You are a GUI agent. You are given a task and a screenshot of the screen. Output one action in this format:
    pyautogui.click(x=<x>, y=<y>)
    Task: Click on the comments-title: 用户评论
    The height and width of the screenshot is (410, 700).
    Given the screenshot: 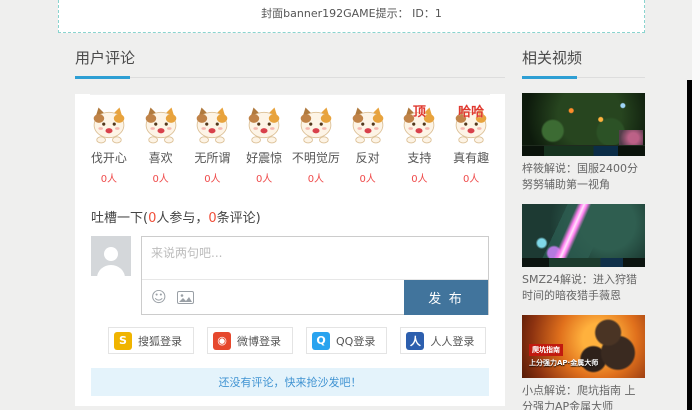 What is the action you would take?
    pyautogui.click(x=105, y=58)
    